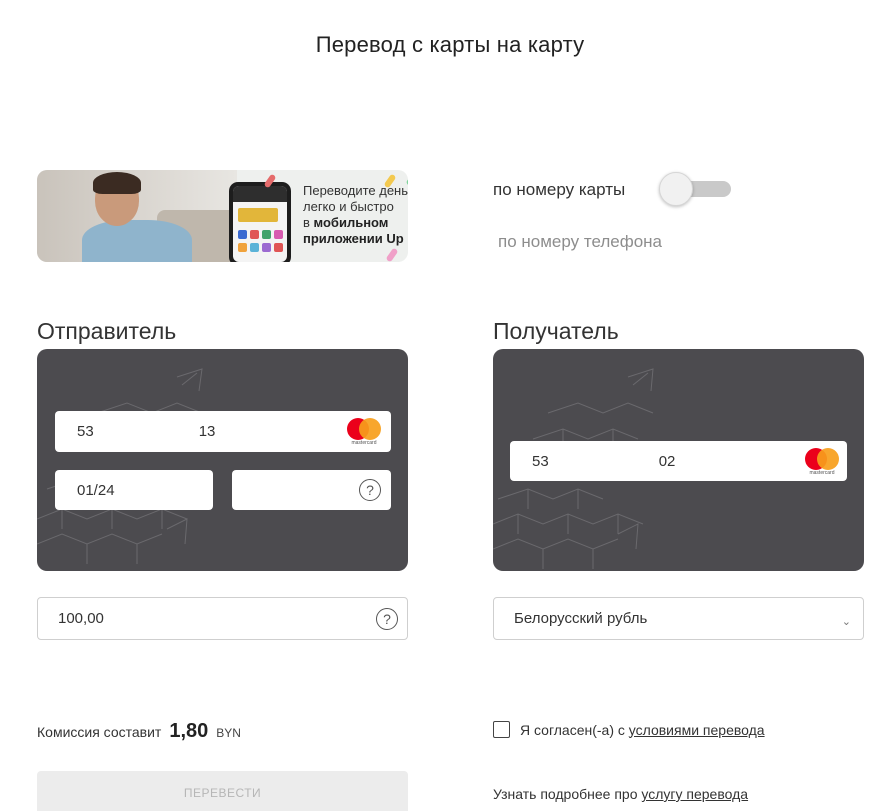  I want to click on sender-card-number-start: 53, so click(85, 431).